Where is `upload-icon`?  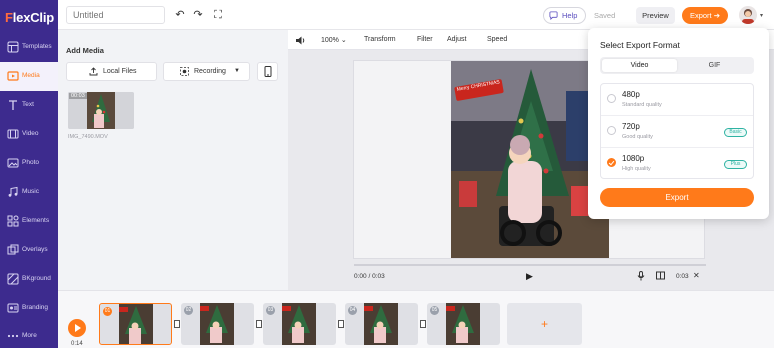 upload-icon is located at coordinates (93, 71).